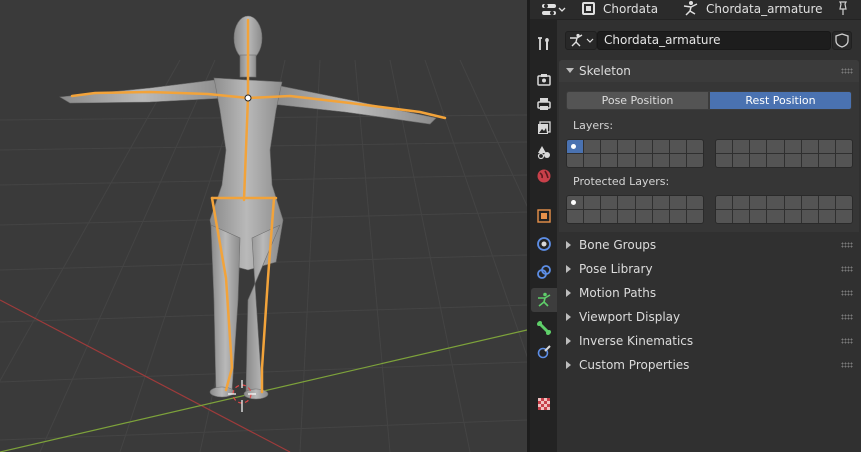 The width and height of the screenshot is (861, 452). I want to click on tab-bone, so click(544, 328).